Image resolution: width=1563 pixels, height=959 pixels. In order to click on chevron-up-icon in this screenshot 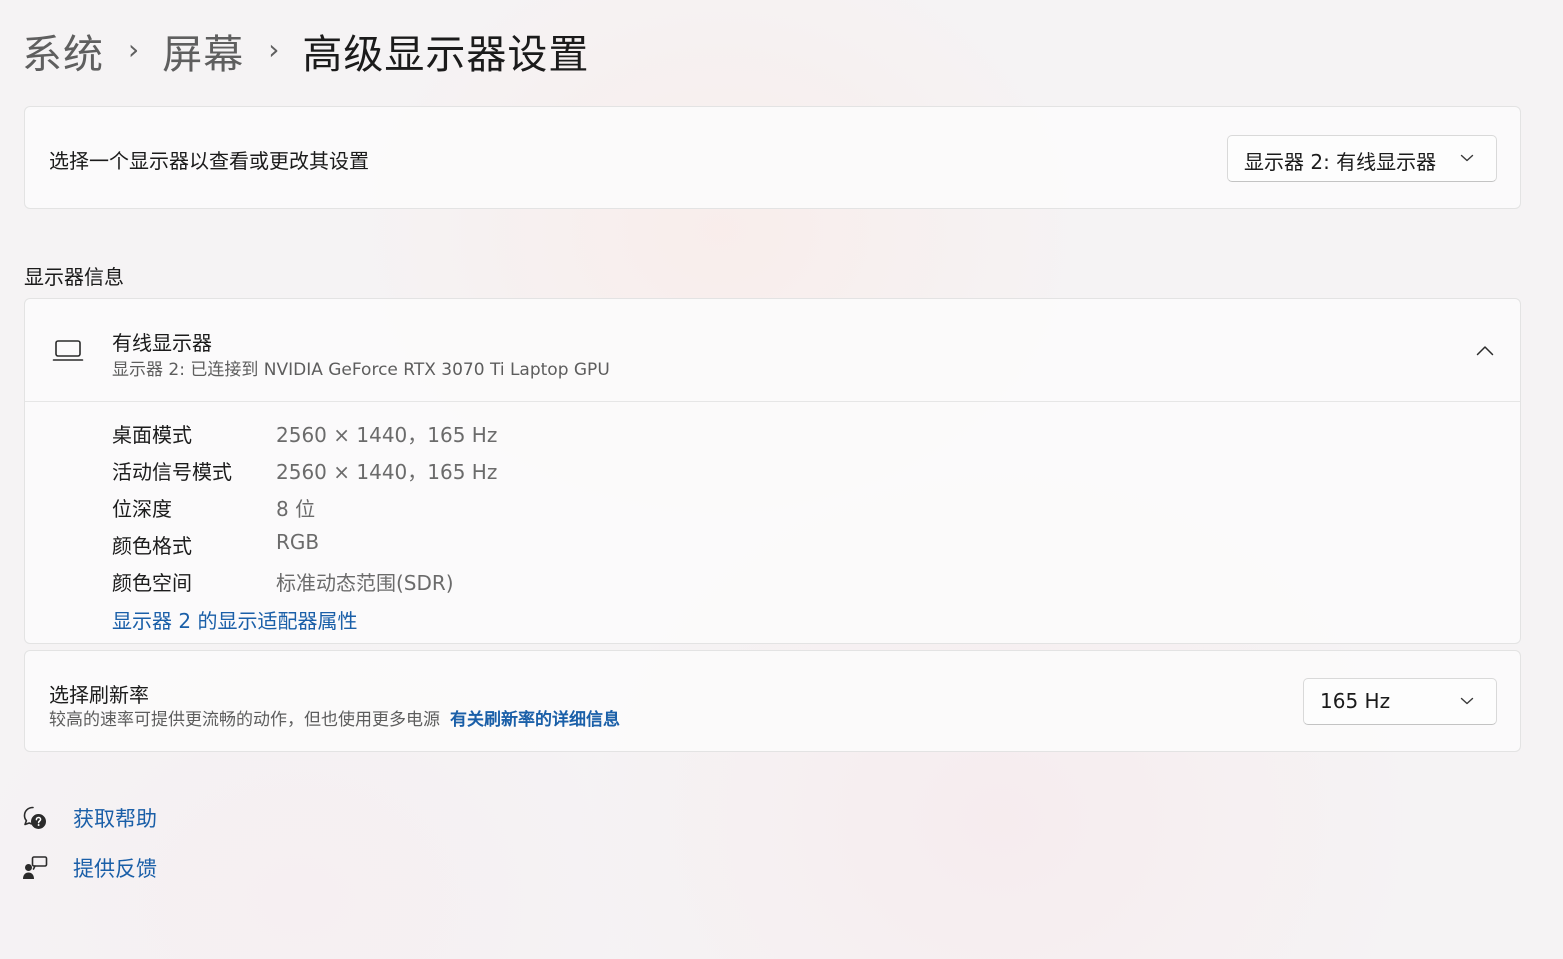, I will do `click(1485, 350)`.